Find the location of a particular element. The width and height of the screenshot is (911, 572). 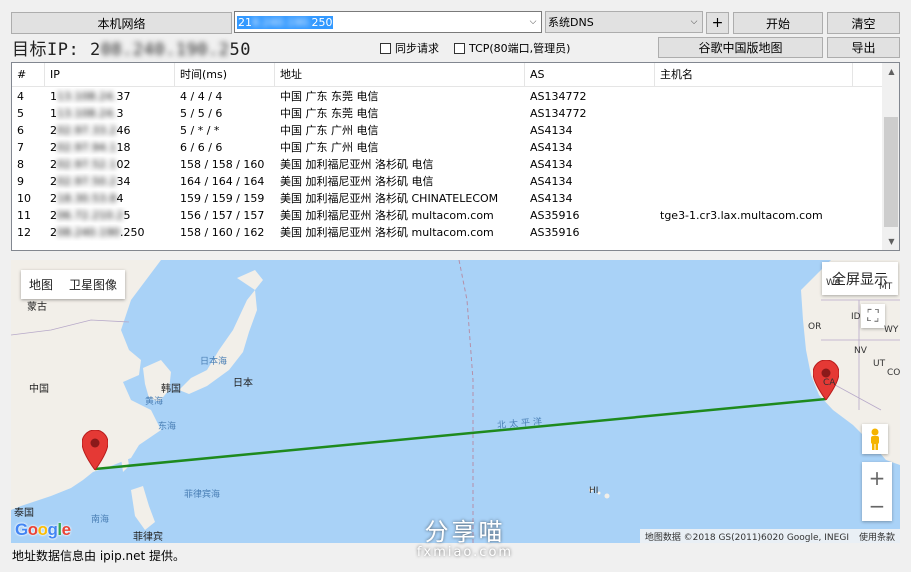

map-label-korea: 韩国 is located at coordinates (171, 389).